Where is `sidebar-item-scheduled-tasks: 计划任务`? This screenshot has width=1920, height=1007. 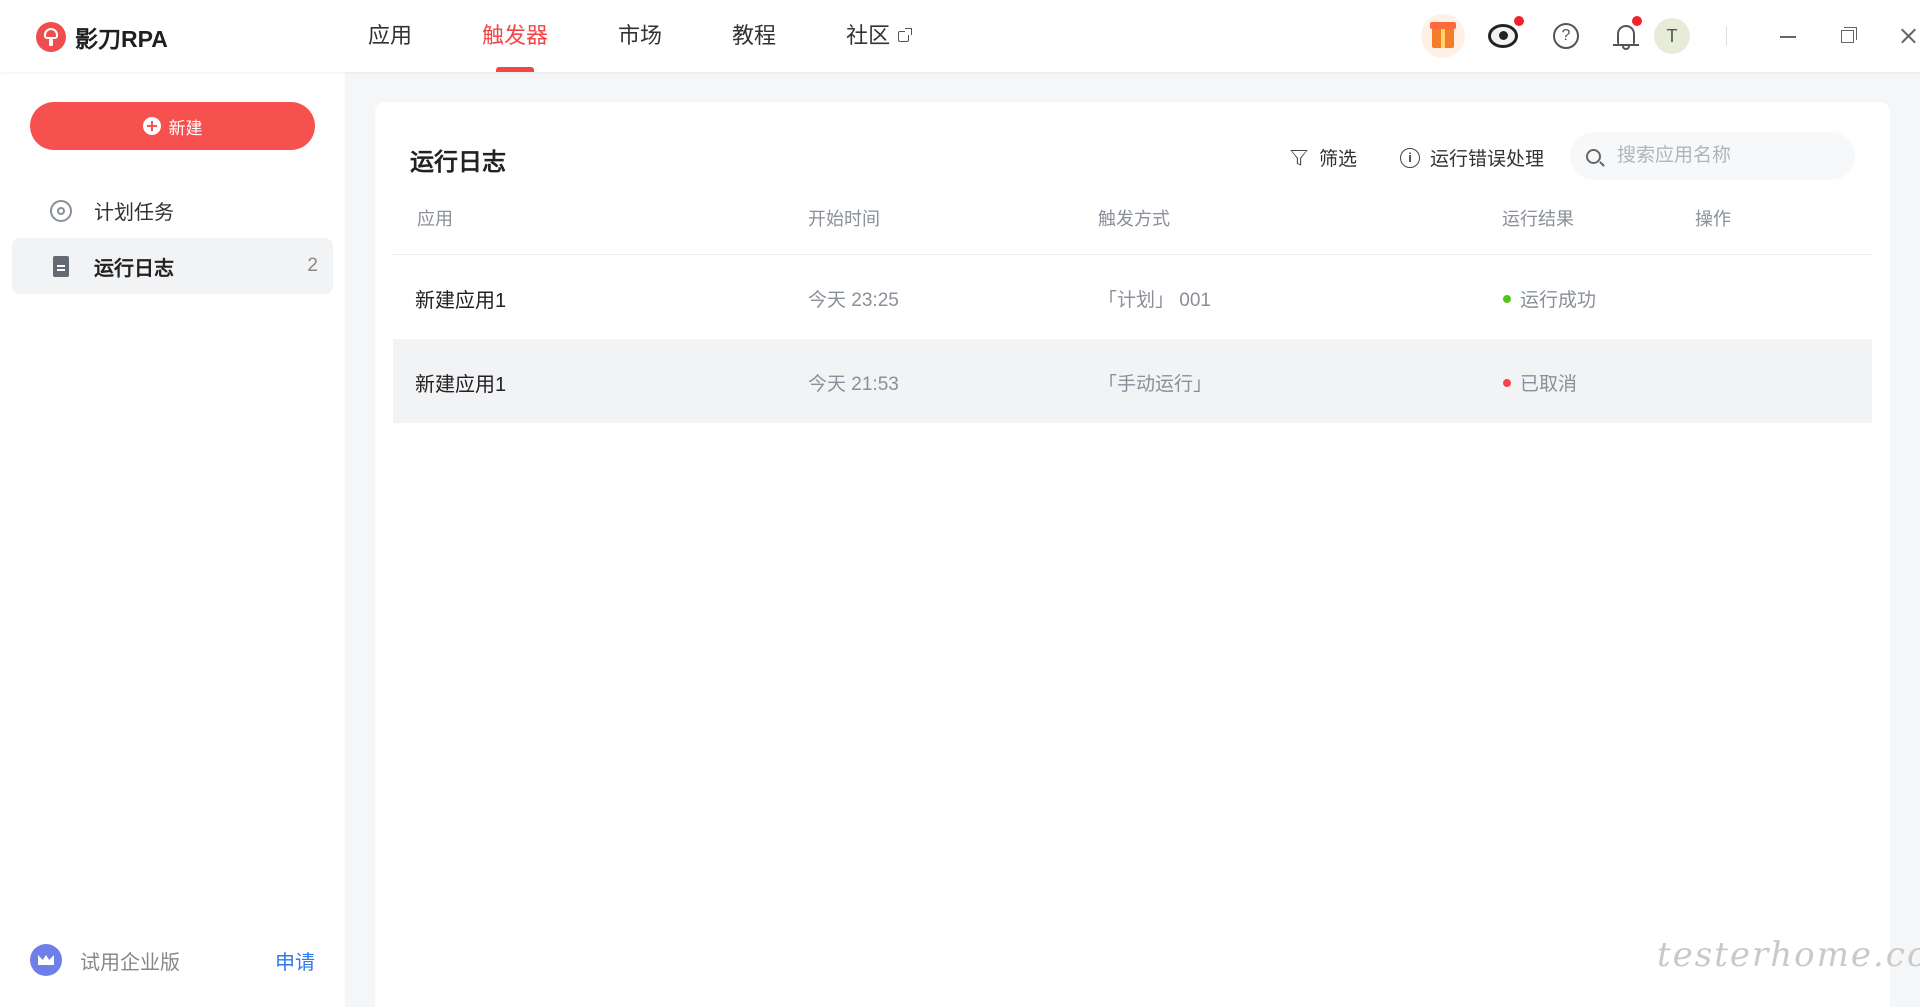
sidebar-item-scheduled-tasks: 计划任务 is located at coordinates (172, 210).